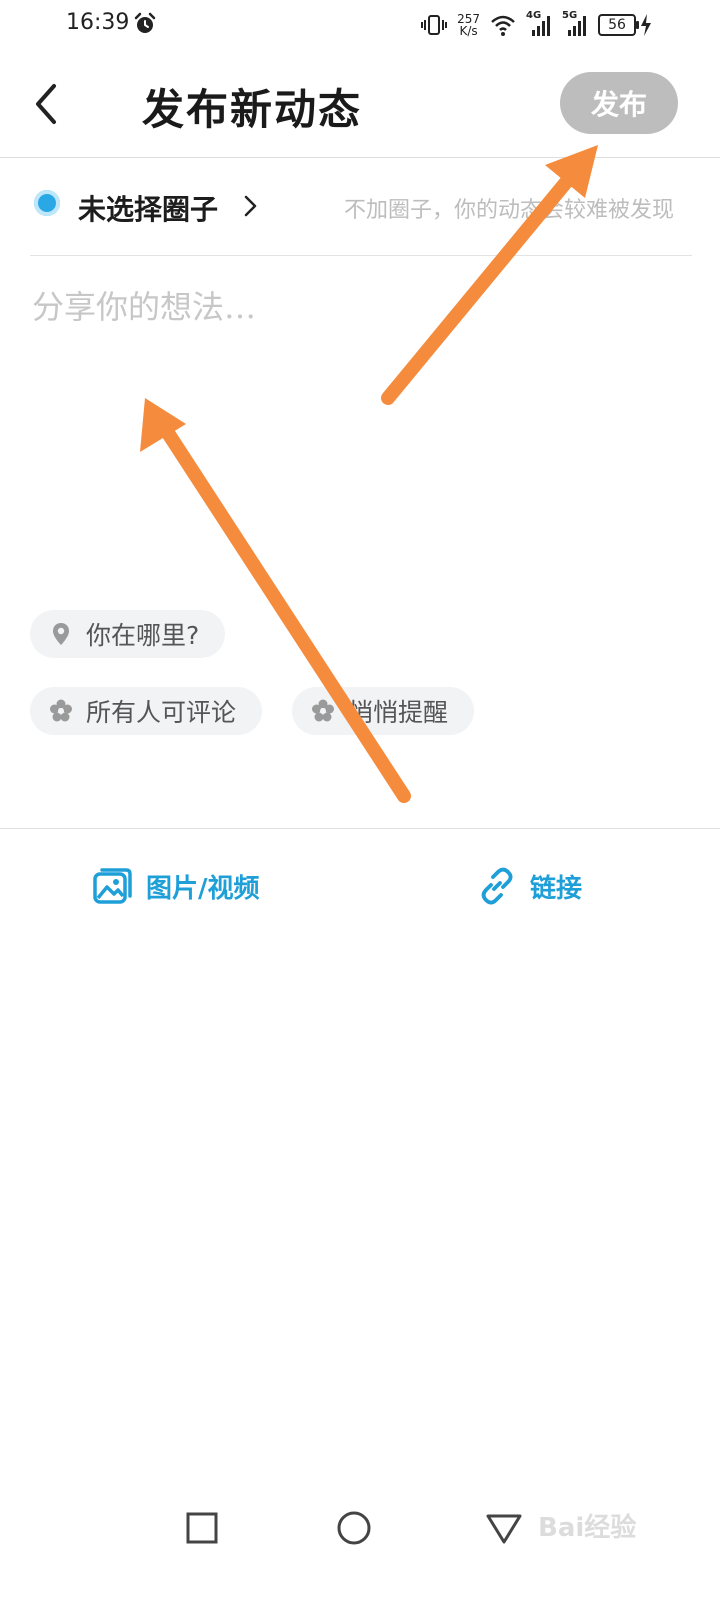  Describe the element at coordinates (360, 157) in the screenshot. I see `header-divider` at that location.